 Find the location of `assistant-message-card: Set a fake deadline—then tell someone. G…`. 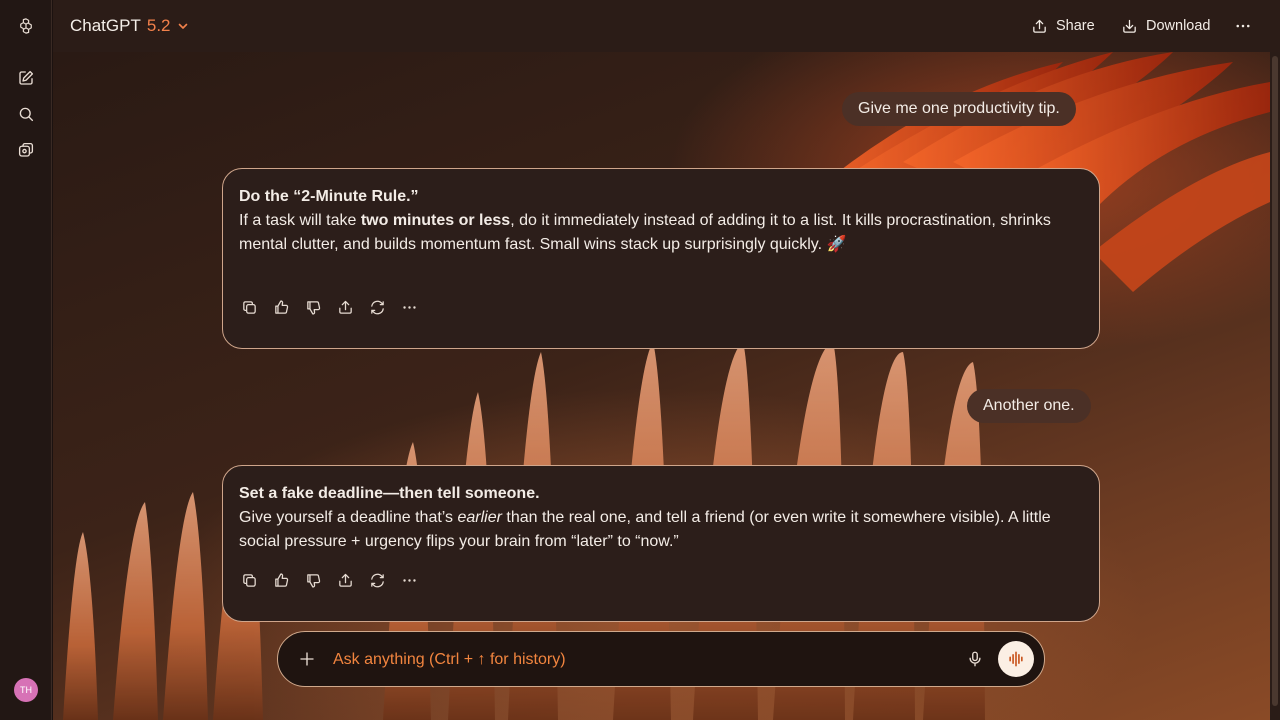

assistant-message-card: Set a fake deadline—then tell someone. G… is located at coordinates (661, 543).